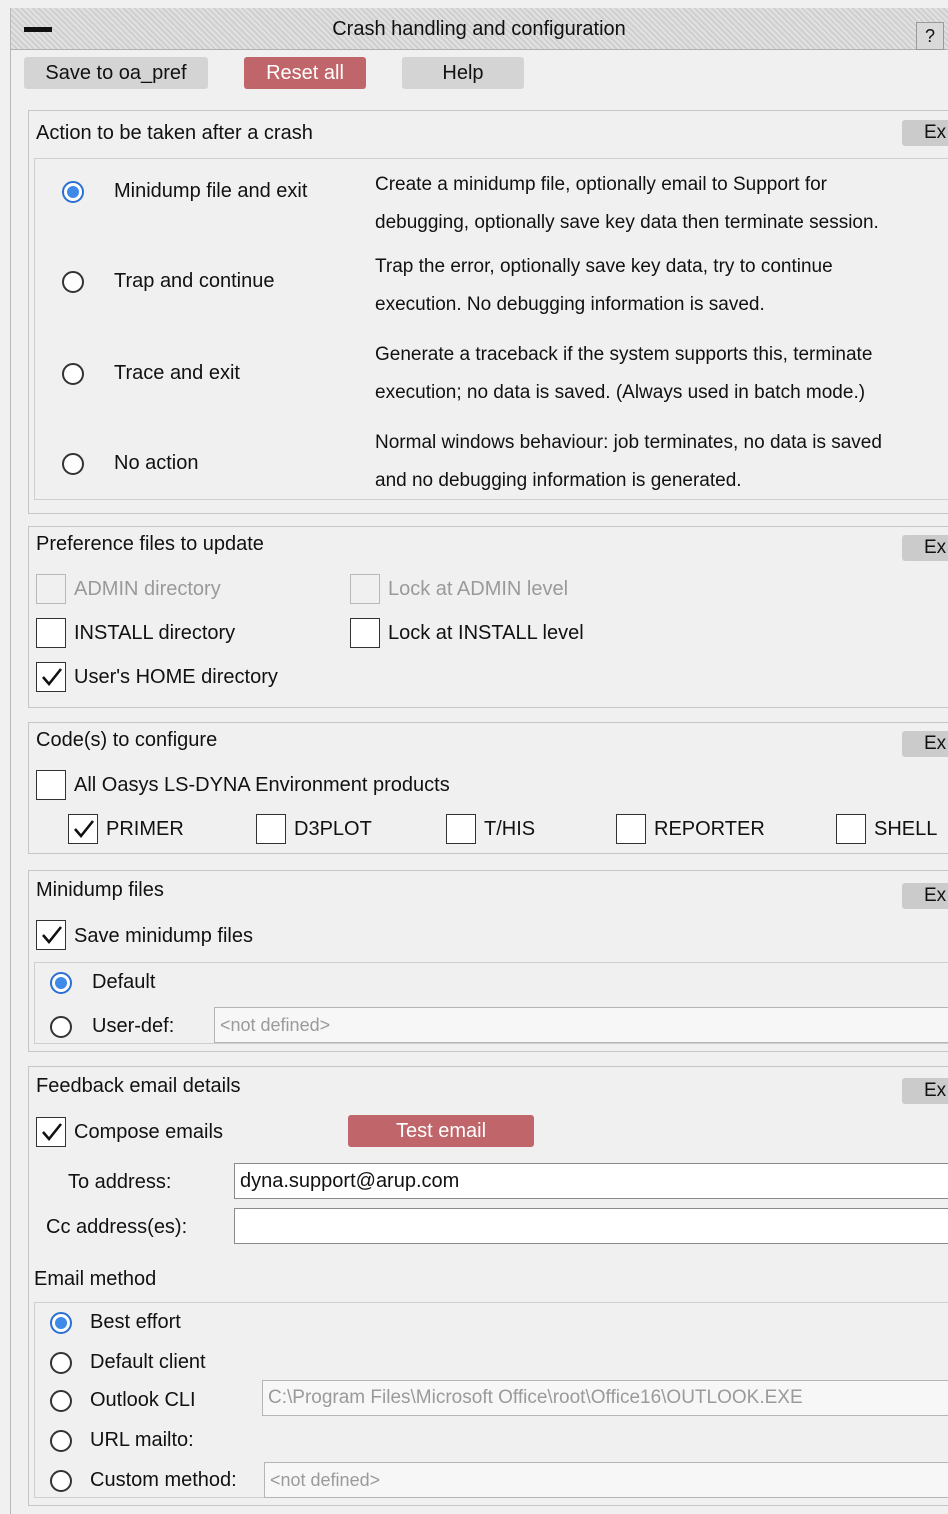 This screenshot has width=948, height=1514. I want to click on this-checkbox, so click(461, 829).